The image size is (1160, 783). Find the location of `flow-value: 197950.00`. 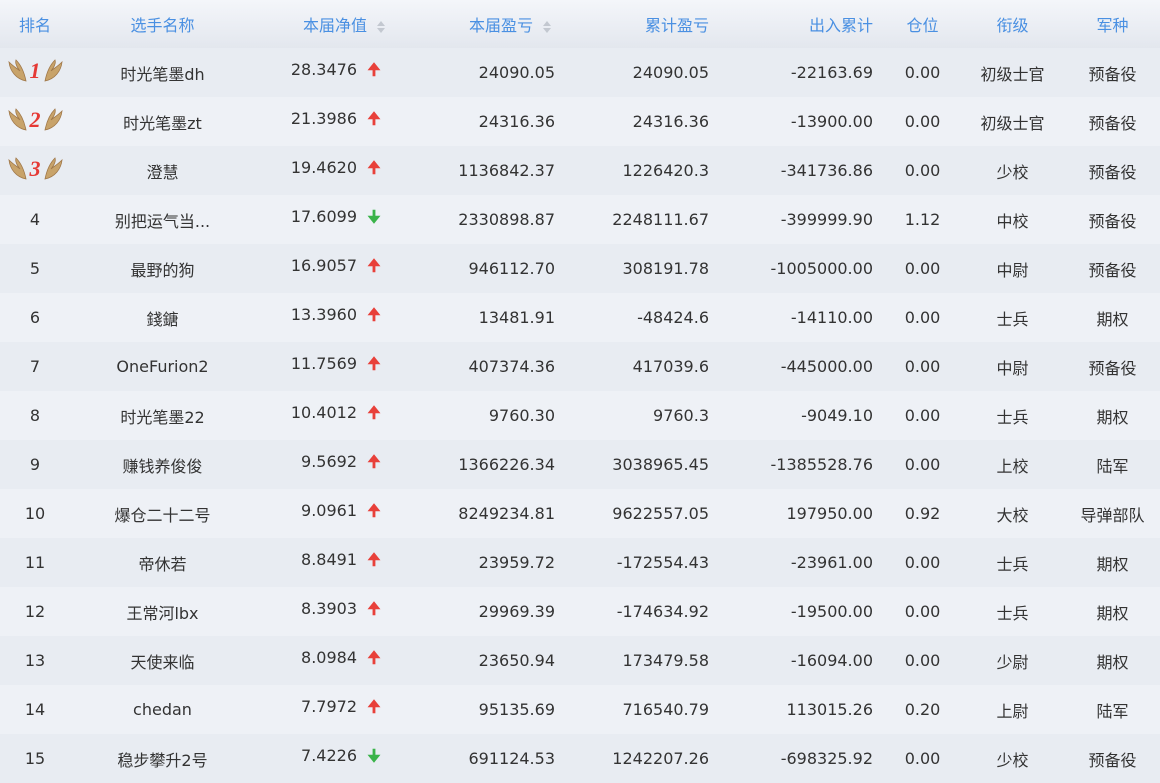

flow-value: 197950.00 is located at coordinates (805, 513).